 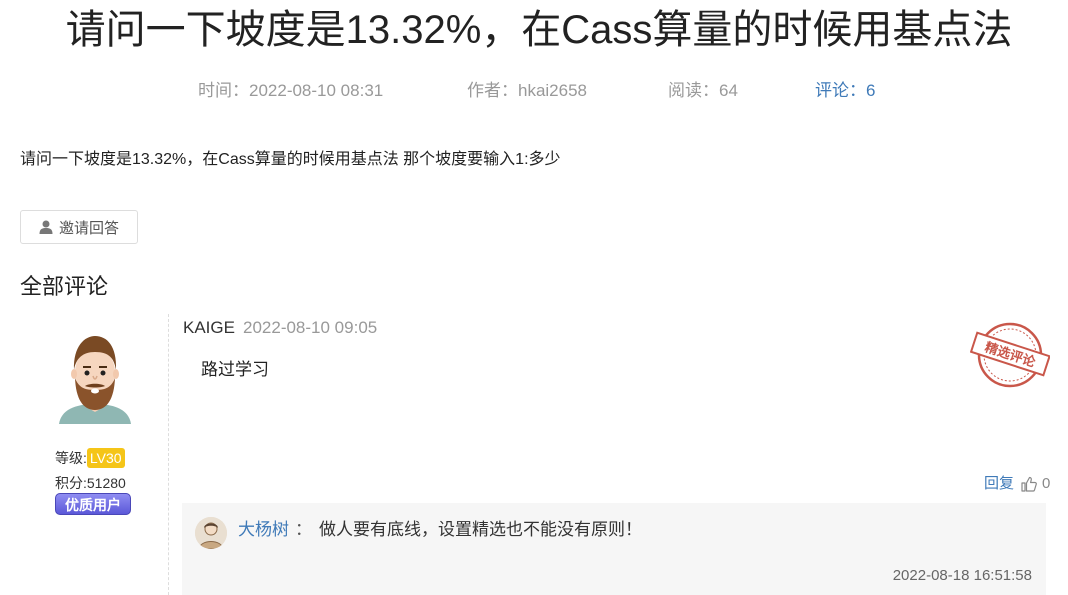 I want to click on meta-time-value: 2022-08-10 08:31, so click(x=316, y=90).